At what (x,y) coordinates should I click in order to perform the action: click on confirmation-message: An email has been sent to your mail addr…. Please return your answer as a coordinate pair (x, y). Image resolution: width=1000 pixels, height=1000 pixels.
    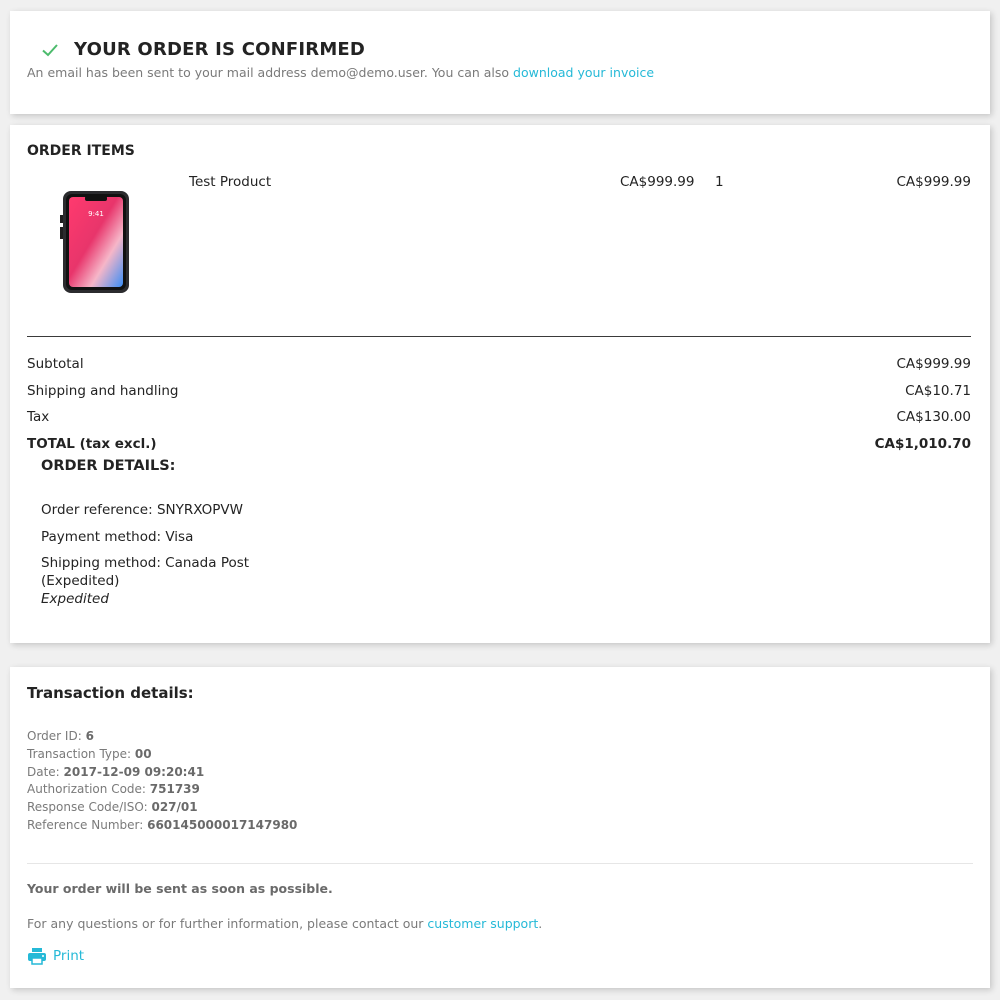
    Looking at the image, I should click on (340, 72).